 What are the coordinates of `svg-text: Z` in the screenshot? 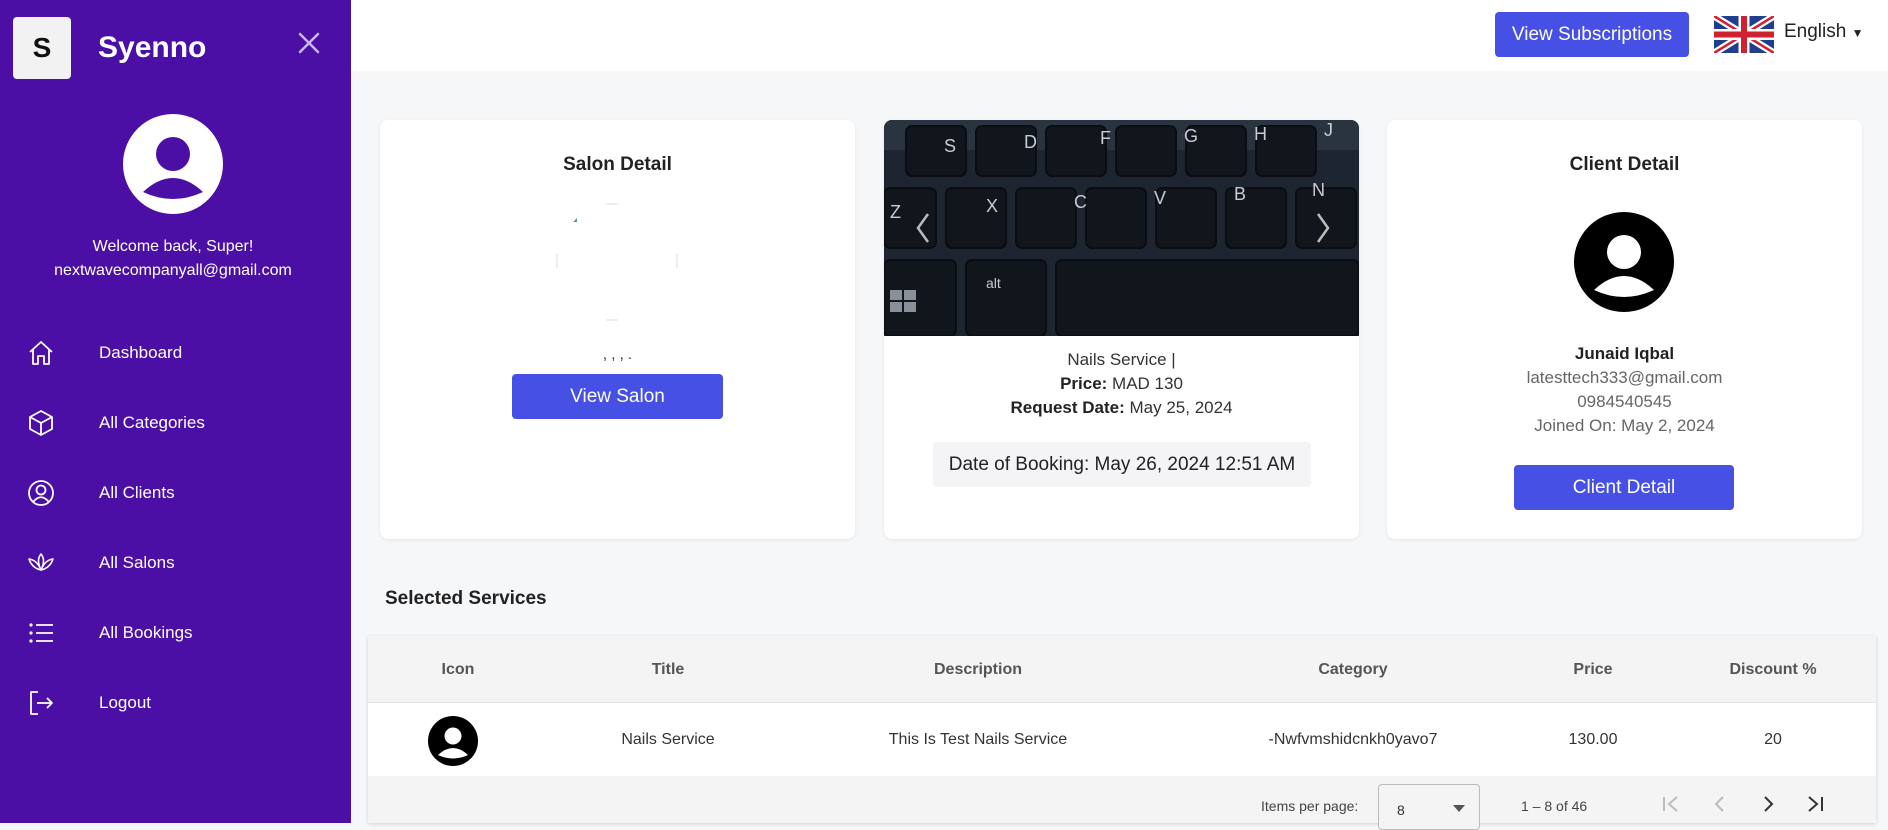 It's located at (895, 212).